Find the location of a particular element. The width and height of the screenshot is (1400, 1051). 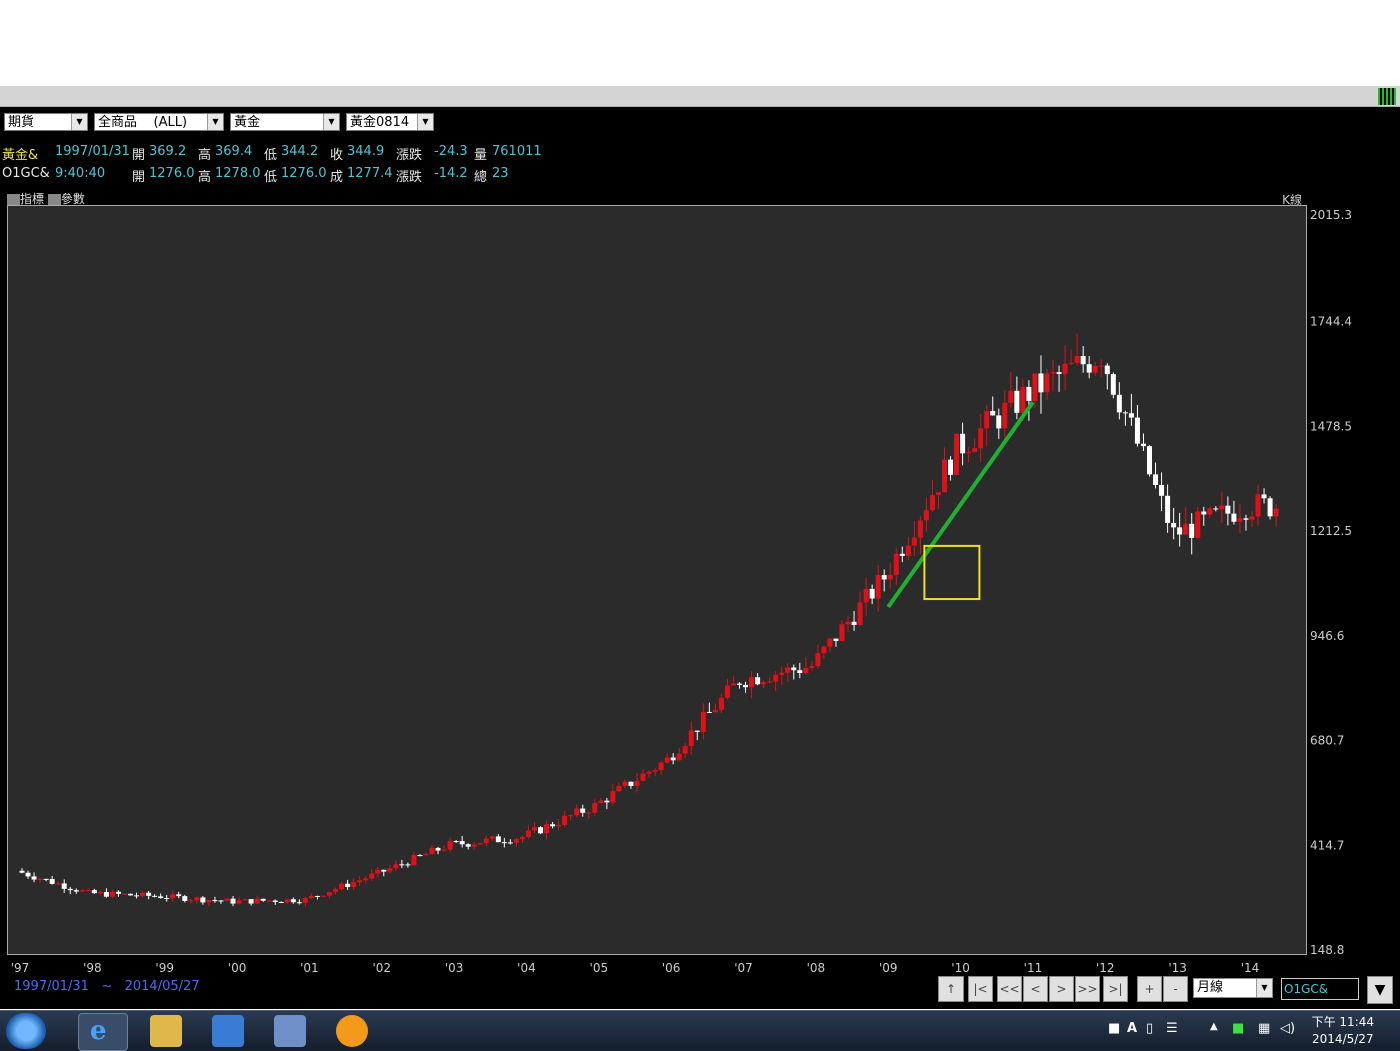

nav-button: - is located at coordinates (1175, 989).